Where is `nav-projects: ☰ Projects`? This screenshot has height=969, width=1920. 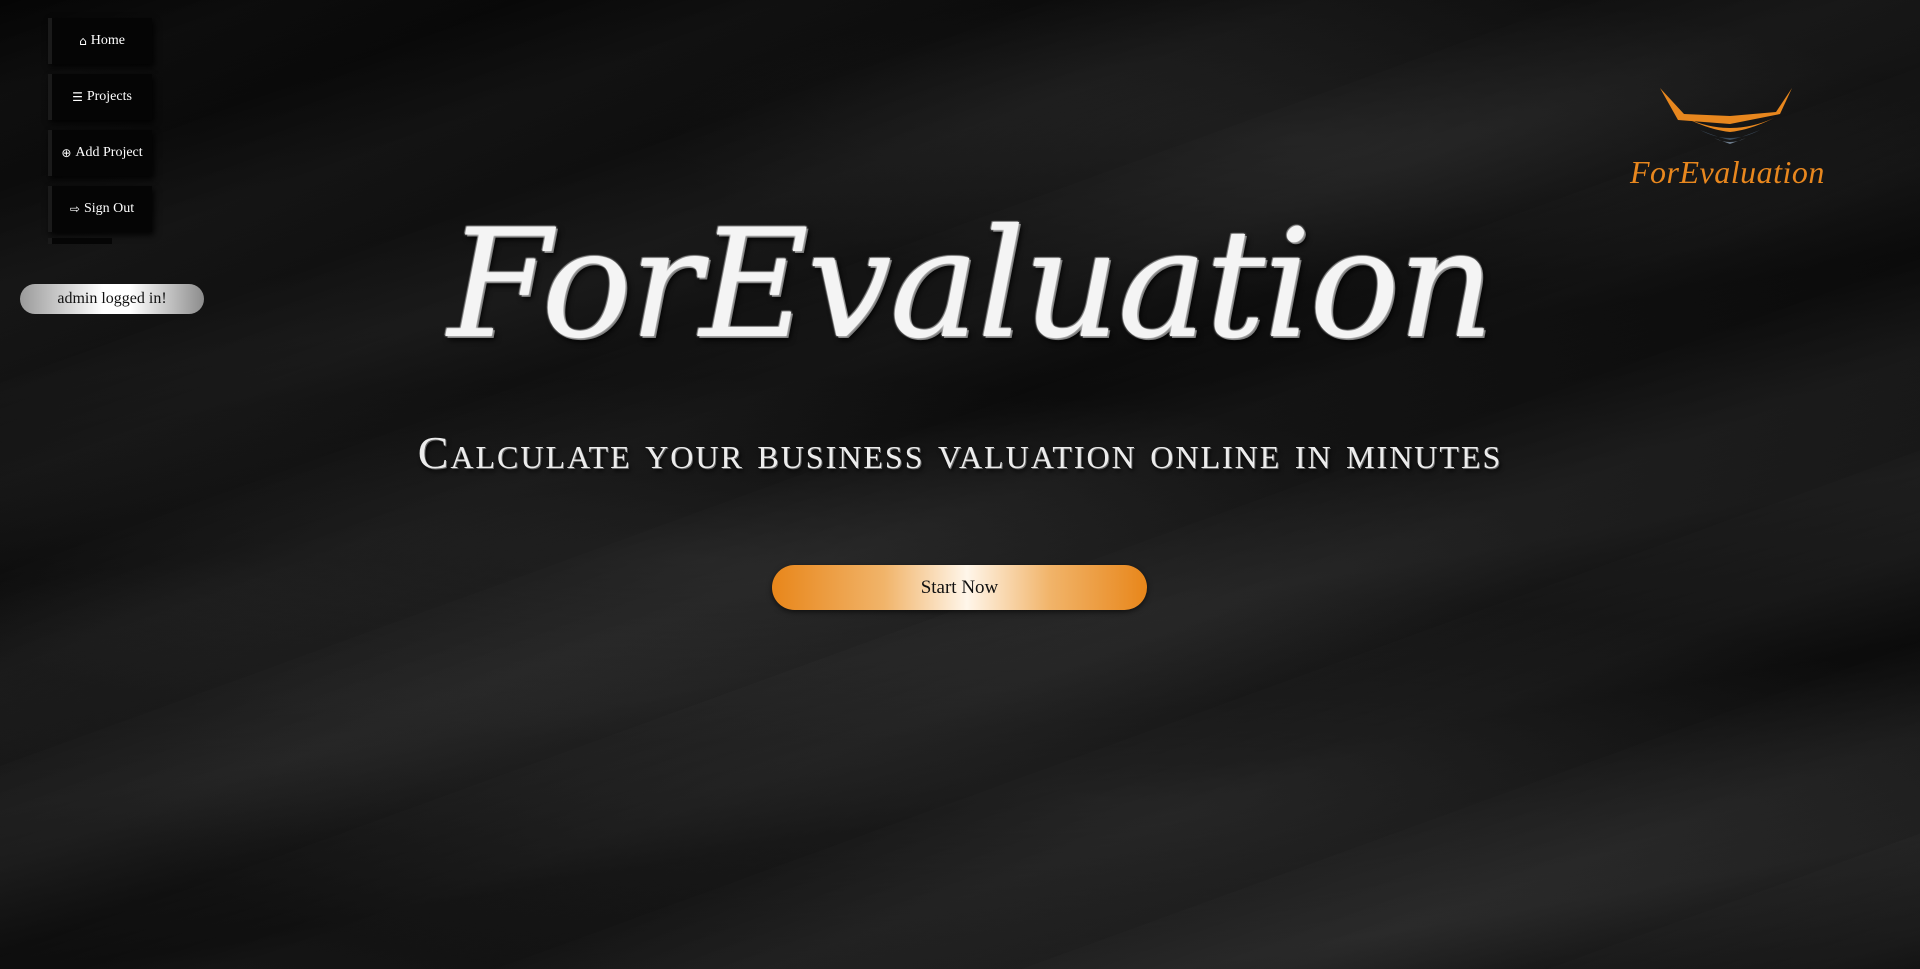
nav-projects: ☰ Projects is located at coordinates (100, 97).